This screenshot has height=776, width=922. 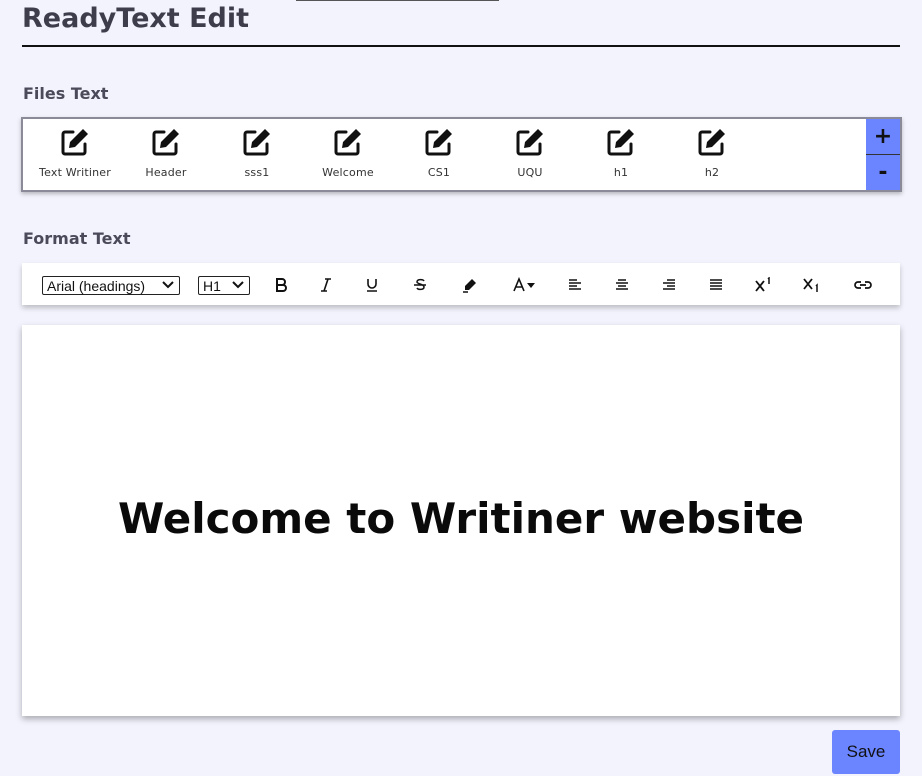 What do you see at coordinates (439, 172) in the screenshot?
I see `file-item-label: CS1` at bounding box center [439, 172].